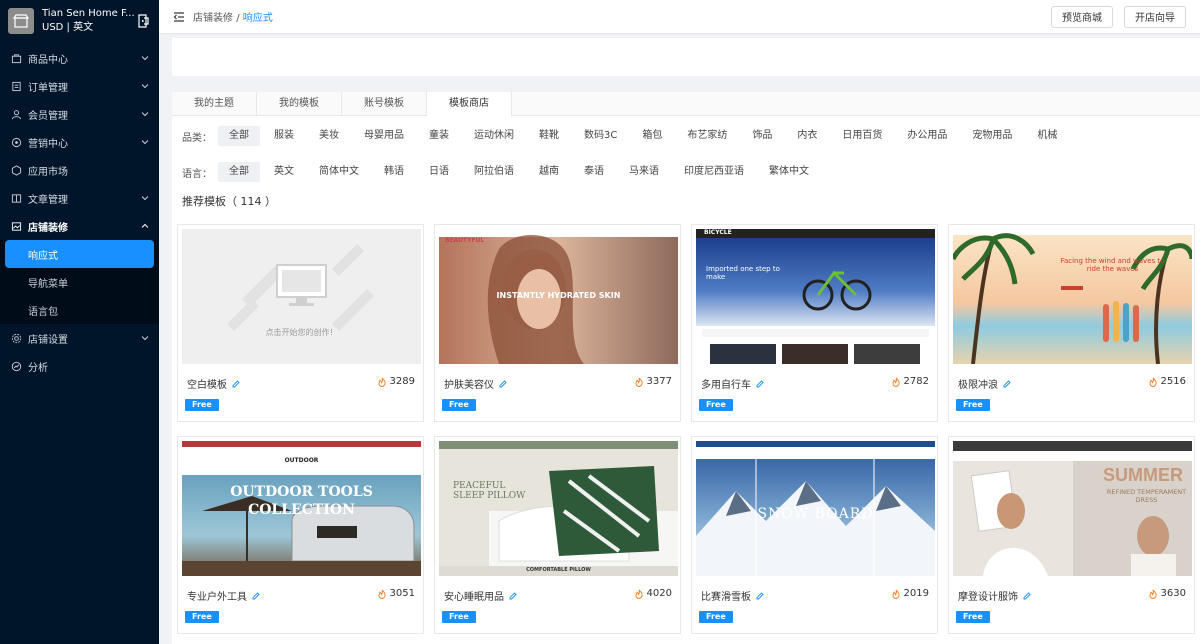  I want to click on template-banner-title: SUMMER, so click(1143, 475).